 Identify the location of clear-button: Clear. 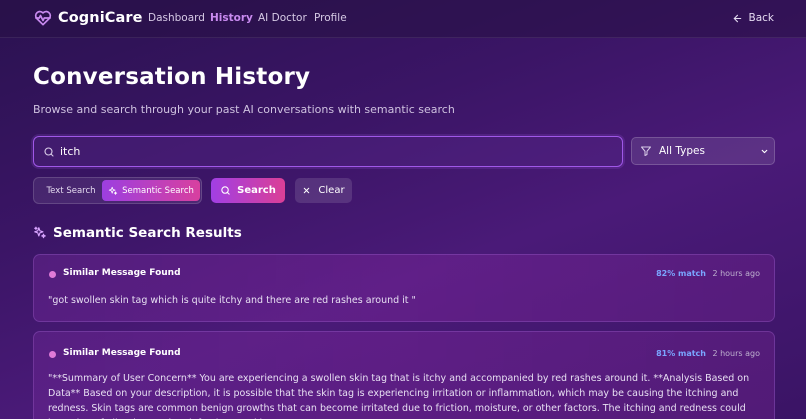
(323, 190).